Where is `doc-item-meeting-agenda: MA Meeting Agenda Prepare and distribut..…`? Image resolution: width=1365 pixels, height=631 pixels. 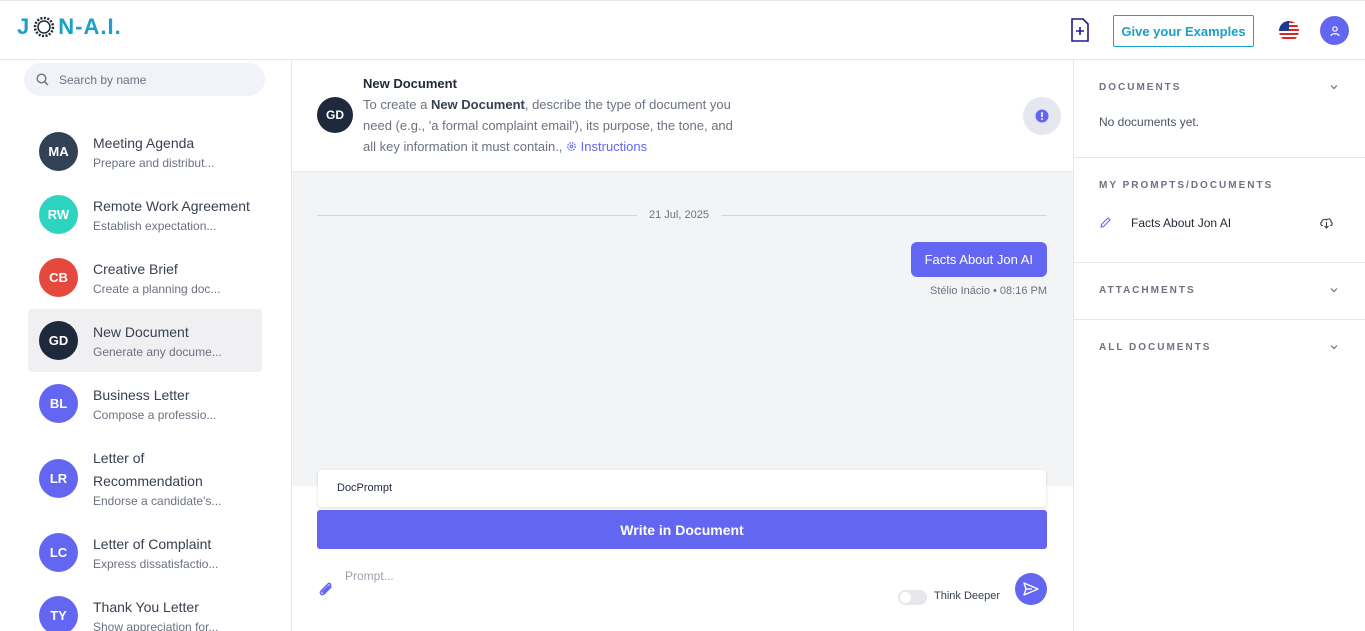 doc-item-meeting-agenda: MA Meeting Agenda Prepare and distribut..… is located at coordinates (145, 151).